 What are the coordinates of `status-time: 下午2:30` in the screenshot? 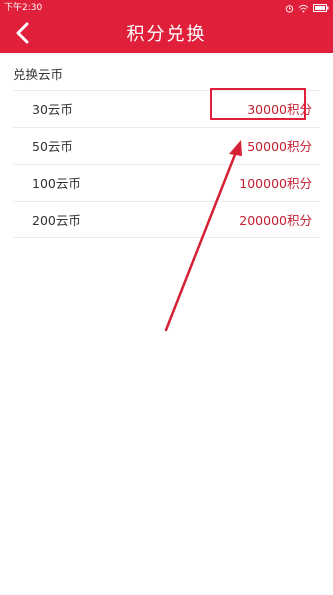 It's located at (23, 8).